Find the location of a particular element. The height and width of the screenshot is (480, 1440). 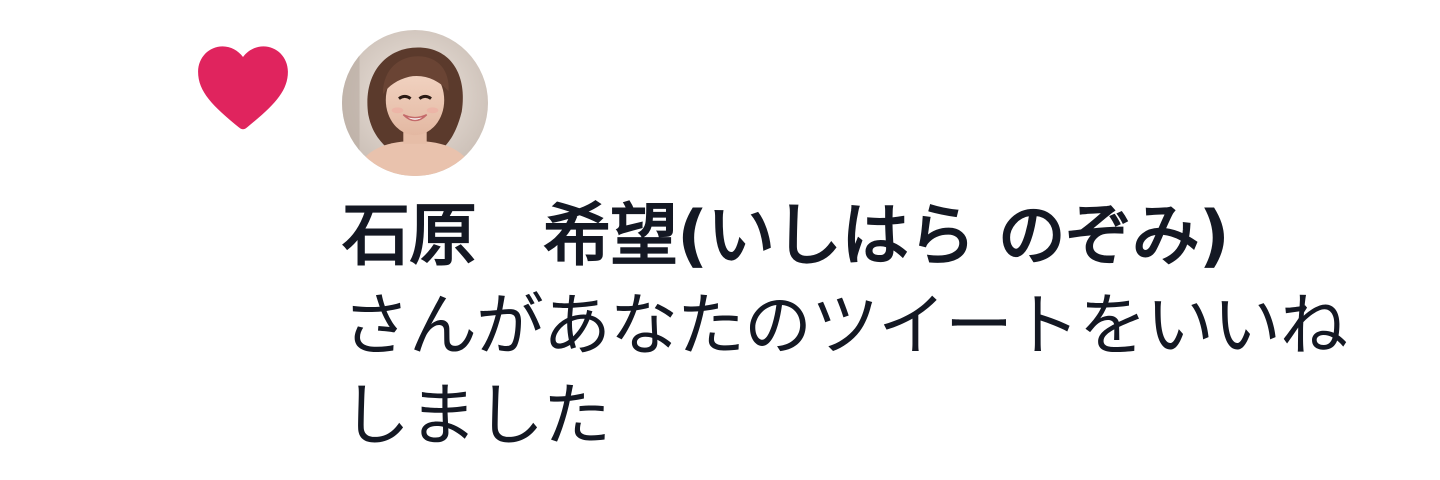

user-display-name: 石原 希望(いしはら のぞみ) is located at coordinates (872, 237).